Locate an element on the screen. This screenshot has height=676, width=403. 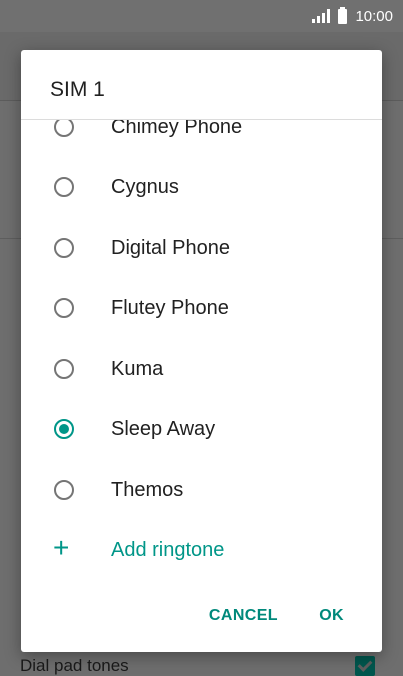
ringtone-option-label: Cygnus is located at coordinates (145, 187).